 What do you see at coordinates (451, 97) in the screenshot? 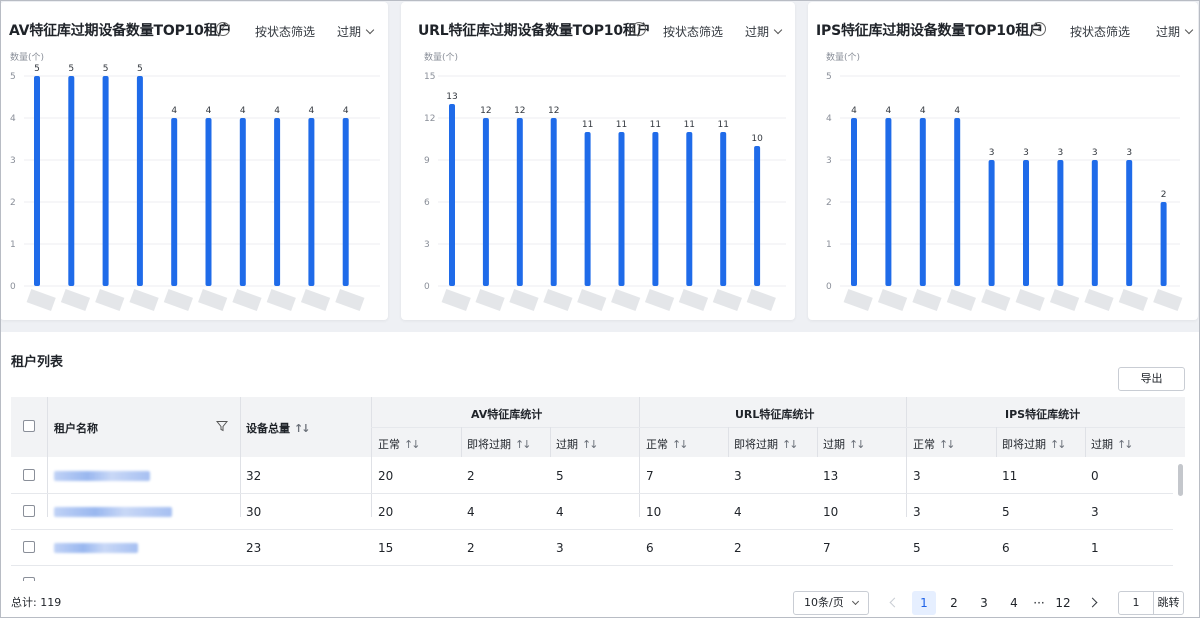
I see `bar-value-label: 13` at bounding box center [451, 97].